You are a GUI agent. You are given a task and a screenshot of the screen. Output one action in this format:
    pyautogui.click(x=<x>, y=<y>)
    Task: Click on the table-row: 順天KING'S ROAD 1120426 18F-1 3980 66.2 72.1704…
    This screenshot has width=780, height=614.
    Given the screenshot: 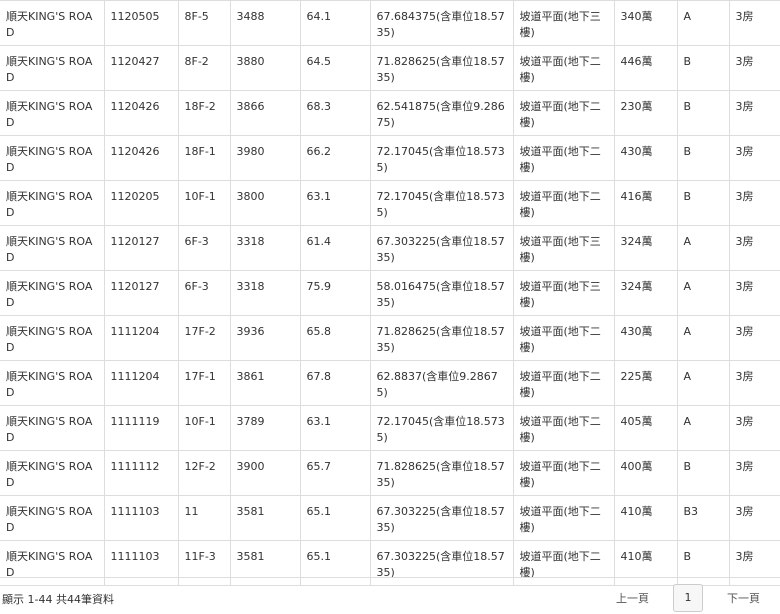 What is the action you would take?
    pyautogui.click(x=390, y=158)
    